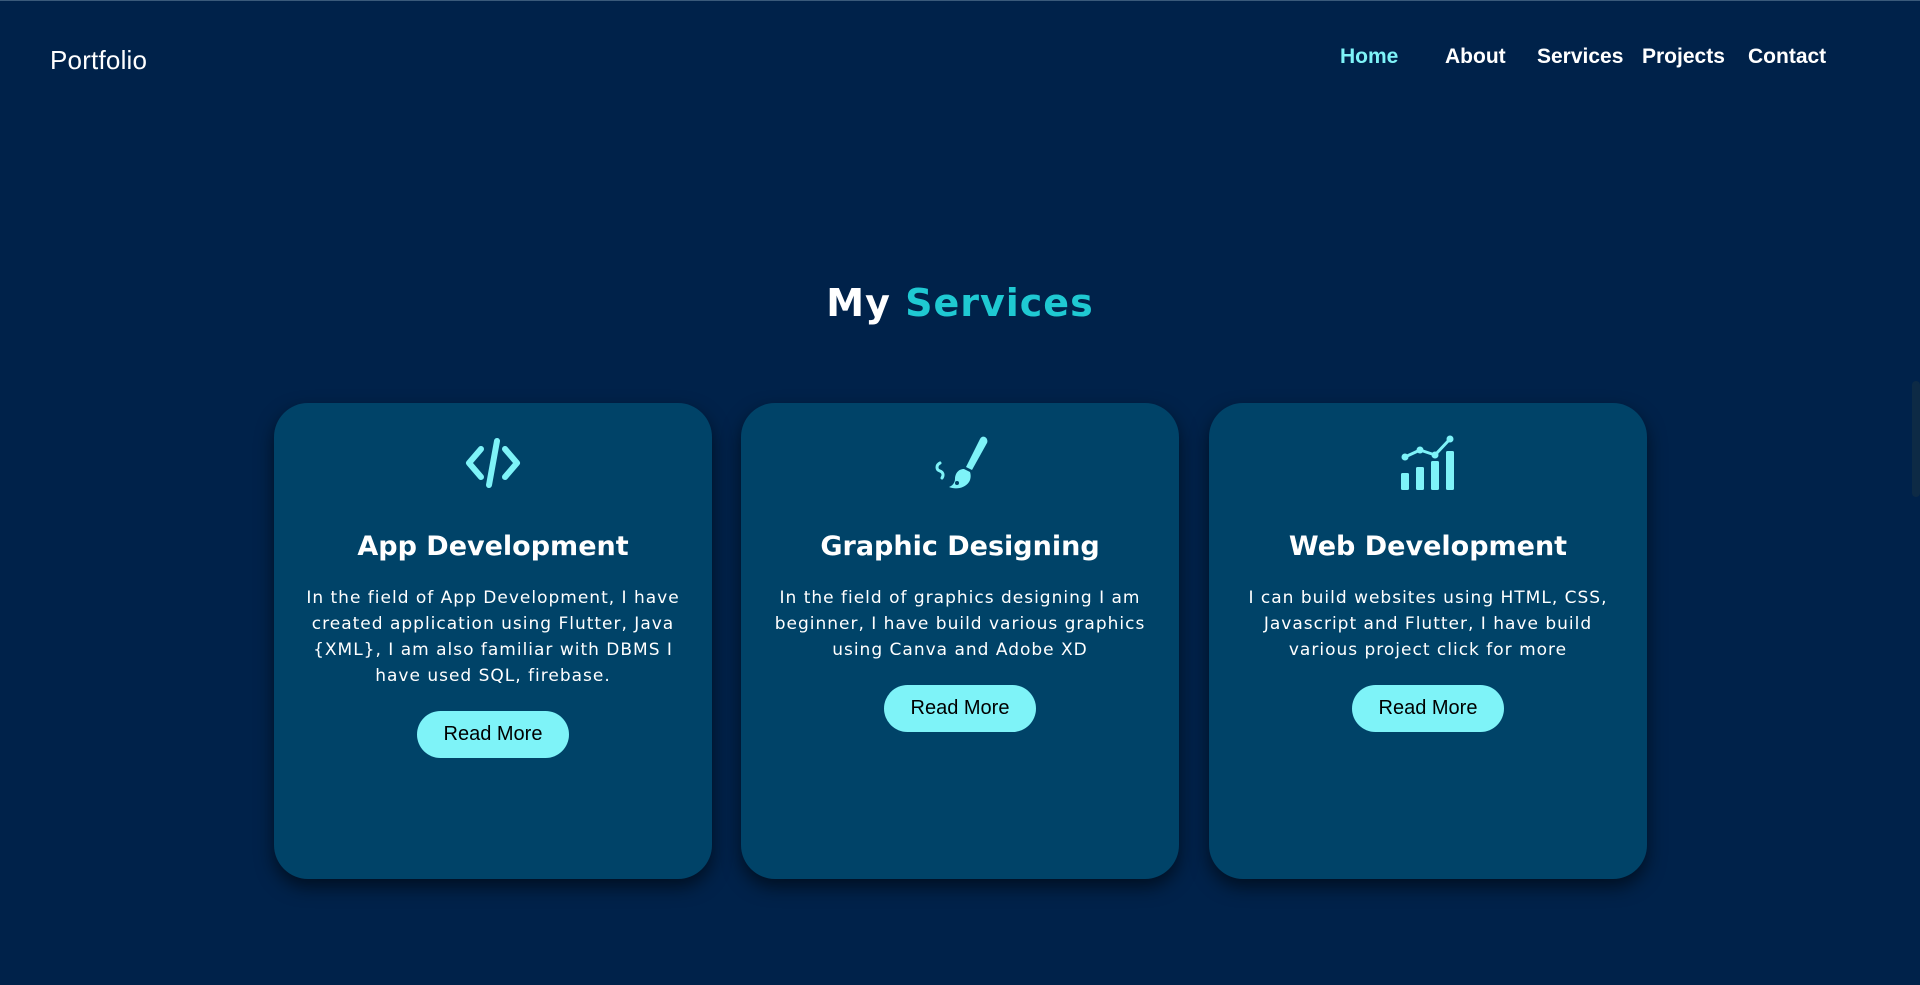 This screenshot has width=1920, height=985. I want to click on section-title-prefix: My, so click(858, 303).